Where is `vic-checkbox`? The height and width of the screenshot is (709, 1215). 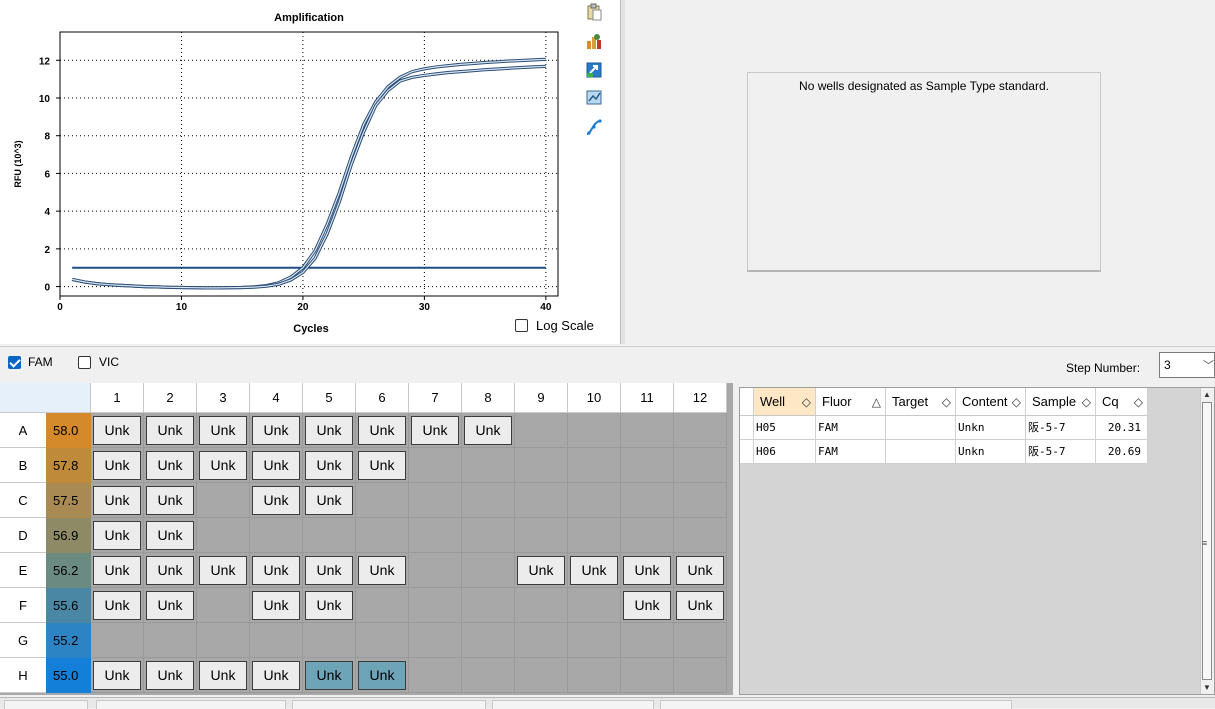
vic-checkbox is located at coordinates (84, 362).